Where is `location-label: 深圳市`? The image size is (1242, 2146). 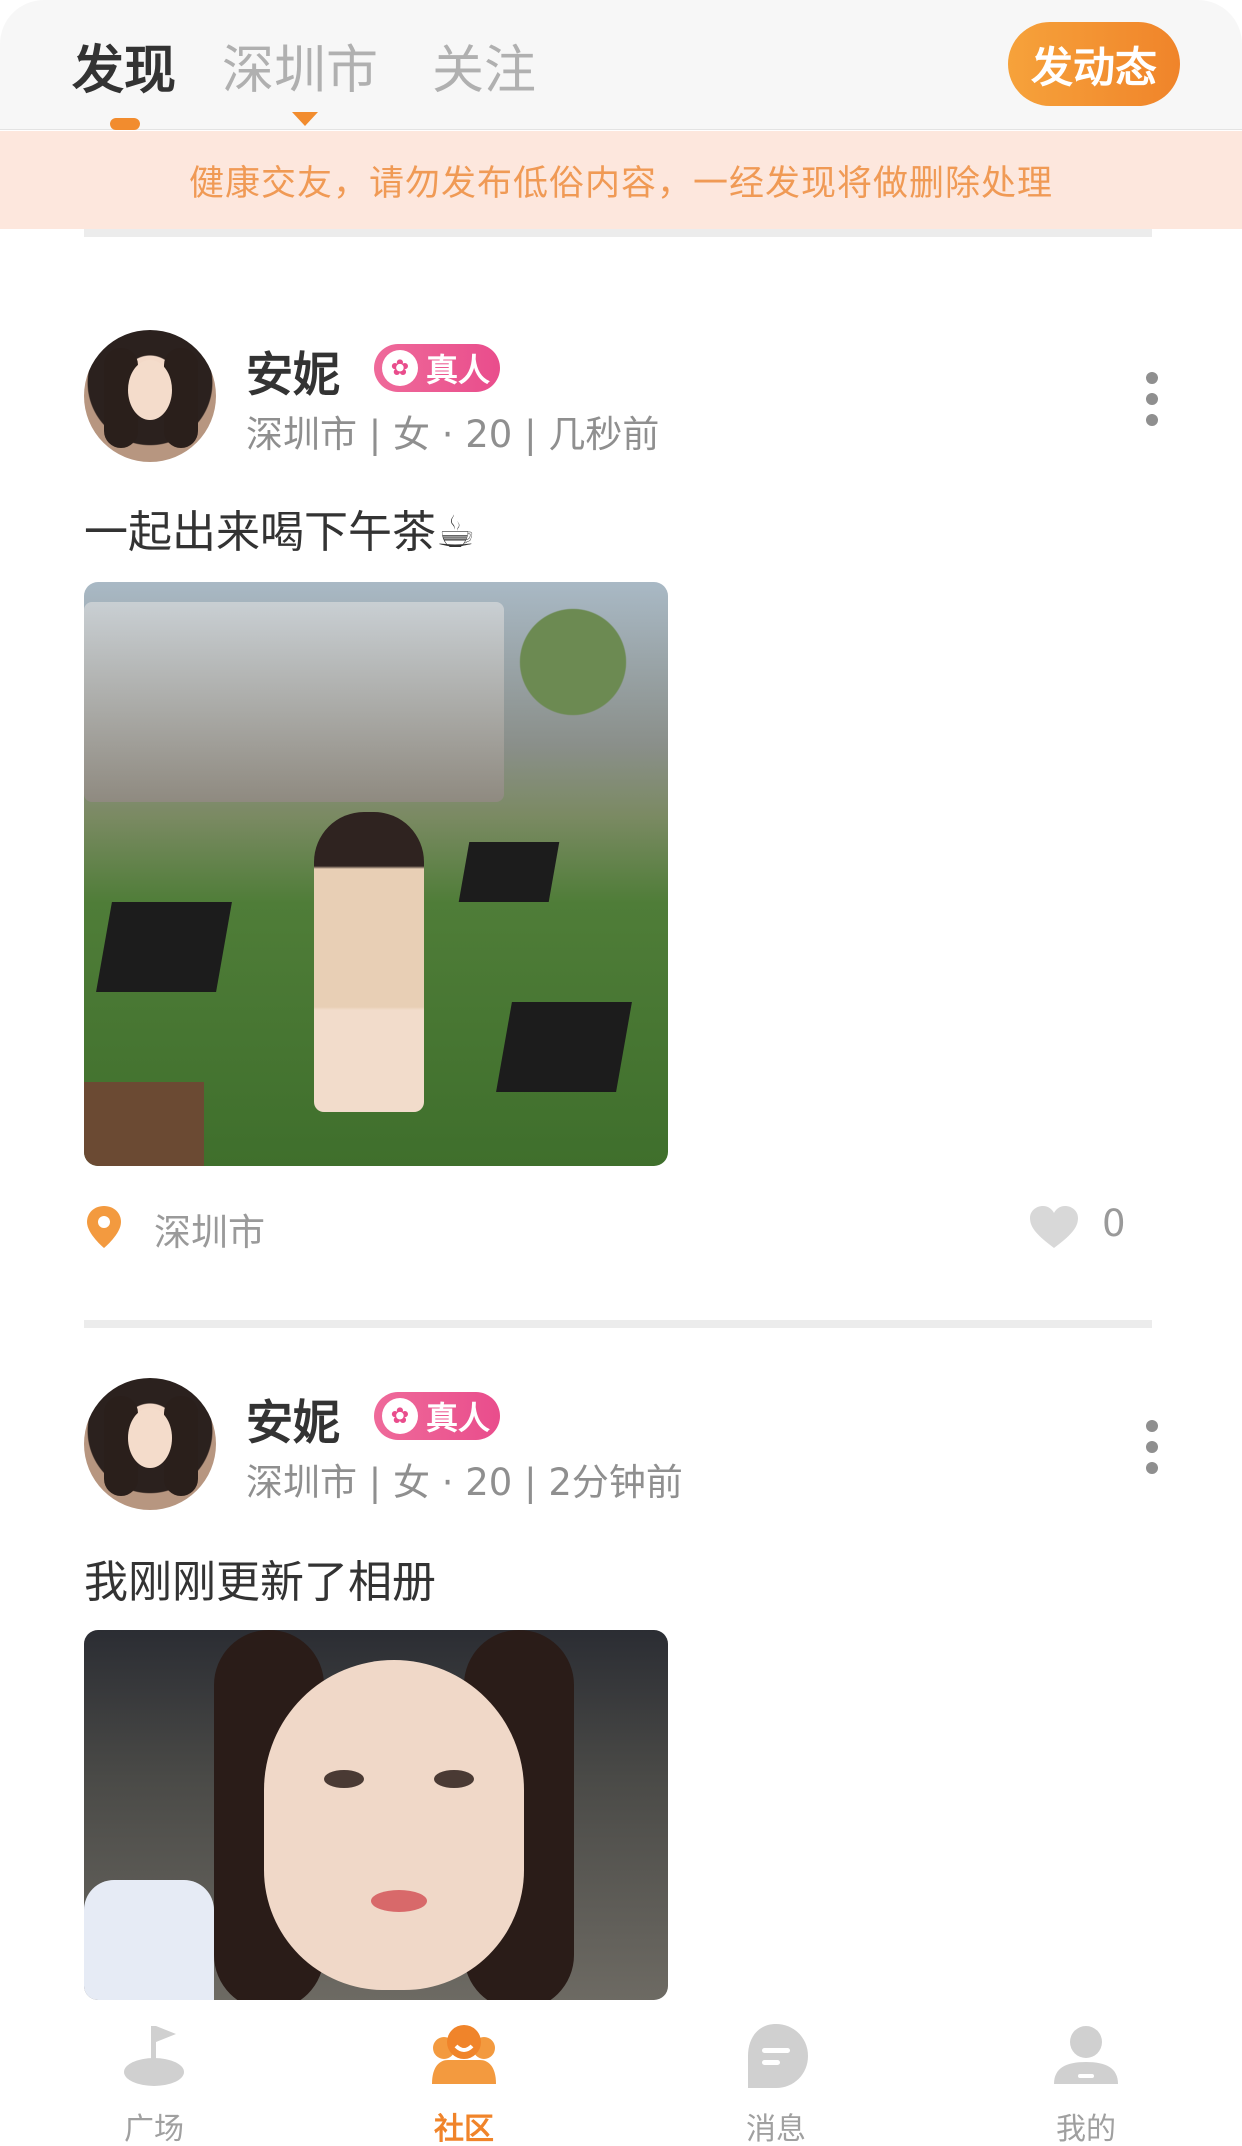
location-label: 深圳市 is located at coordinates (209, 1229).